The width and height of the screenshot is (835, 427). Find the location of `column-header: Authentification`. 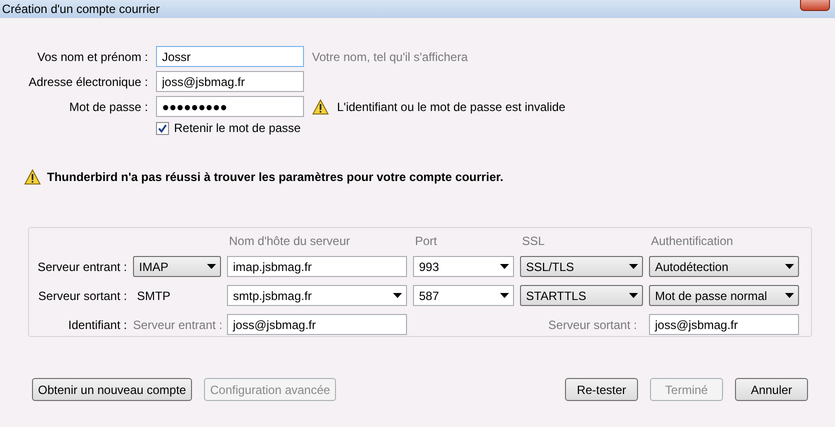

column-header: Authentification is located at coordinates (692, 241).